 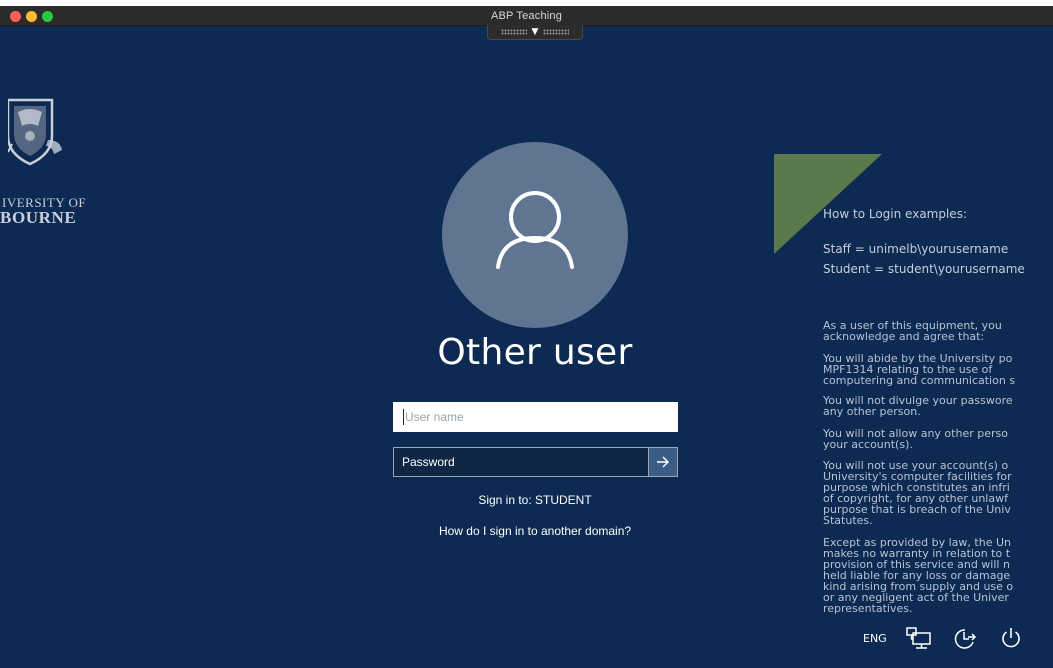 What do you see at coordinates (895, 214) in the screenshot?
I see `notice-heading: How to Login examples:` at bounding box center [895, 214].